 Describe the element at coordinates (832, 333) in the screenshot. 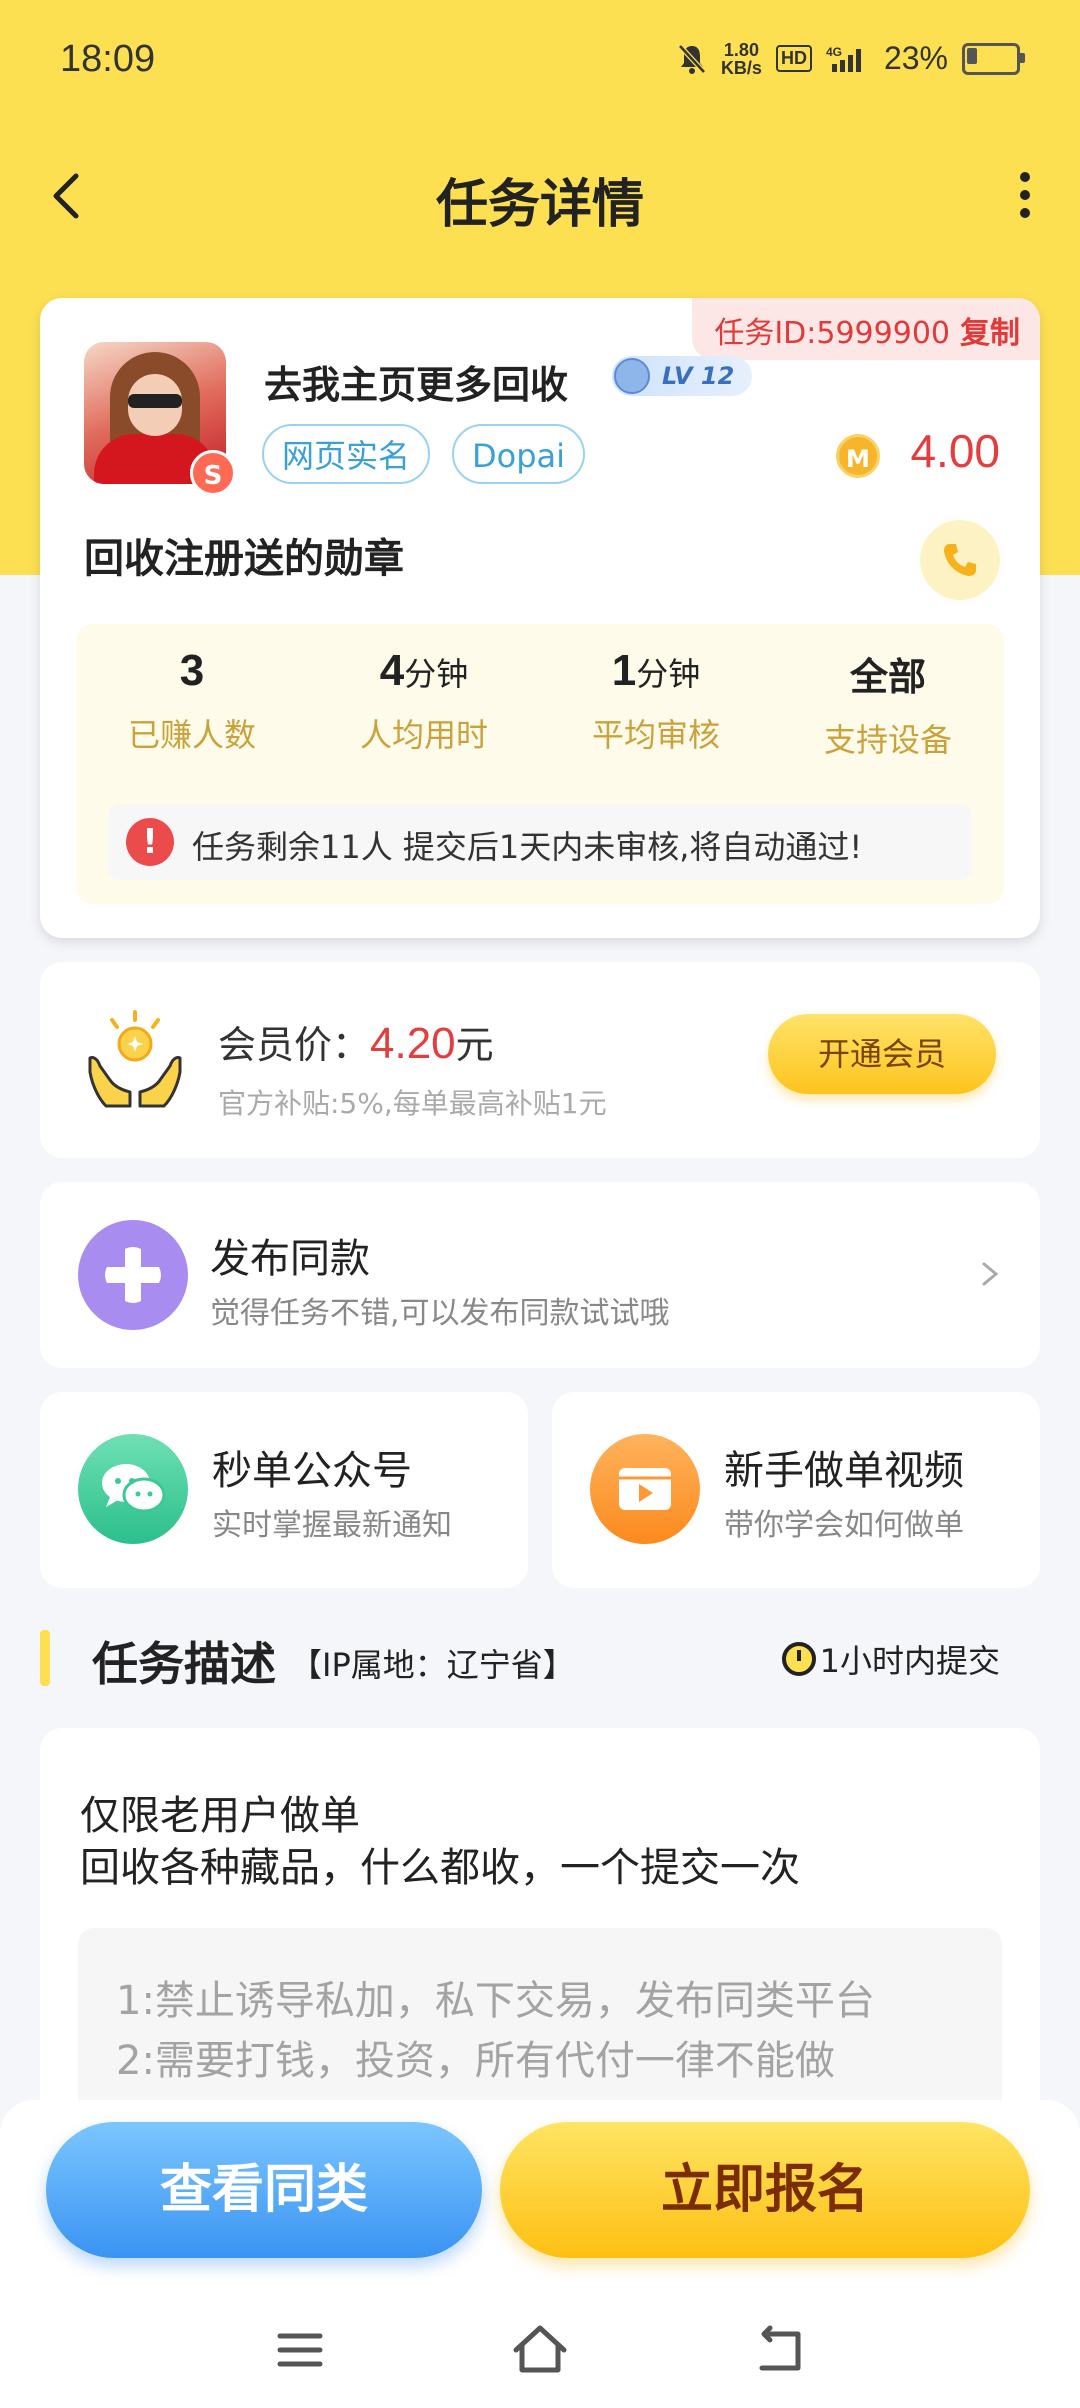

I see `task-id: 任务ID:5999900` at that location.